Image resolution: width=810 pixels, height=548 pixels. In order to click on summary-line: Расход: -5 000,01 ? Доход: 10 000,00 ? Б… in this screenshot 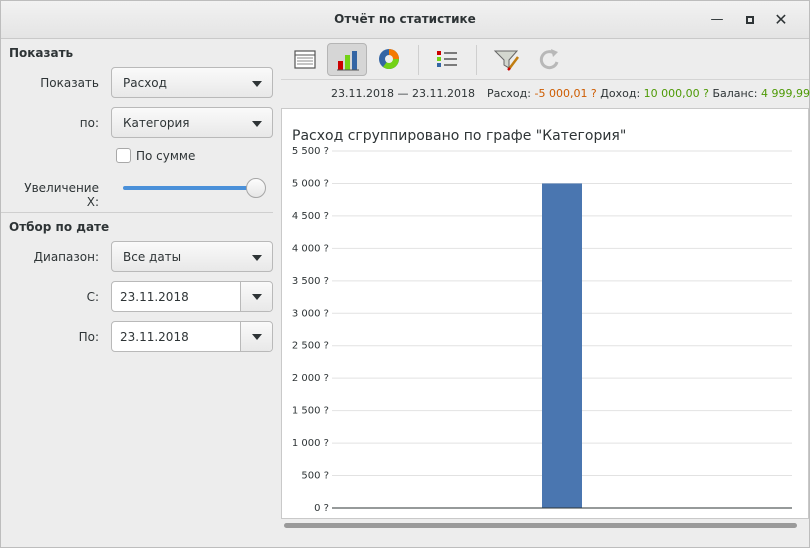, I will do `click(648, 93)`.